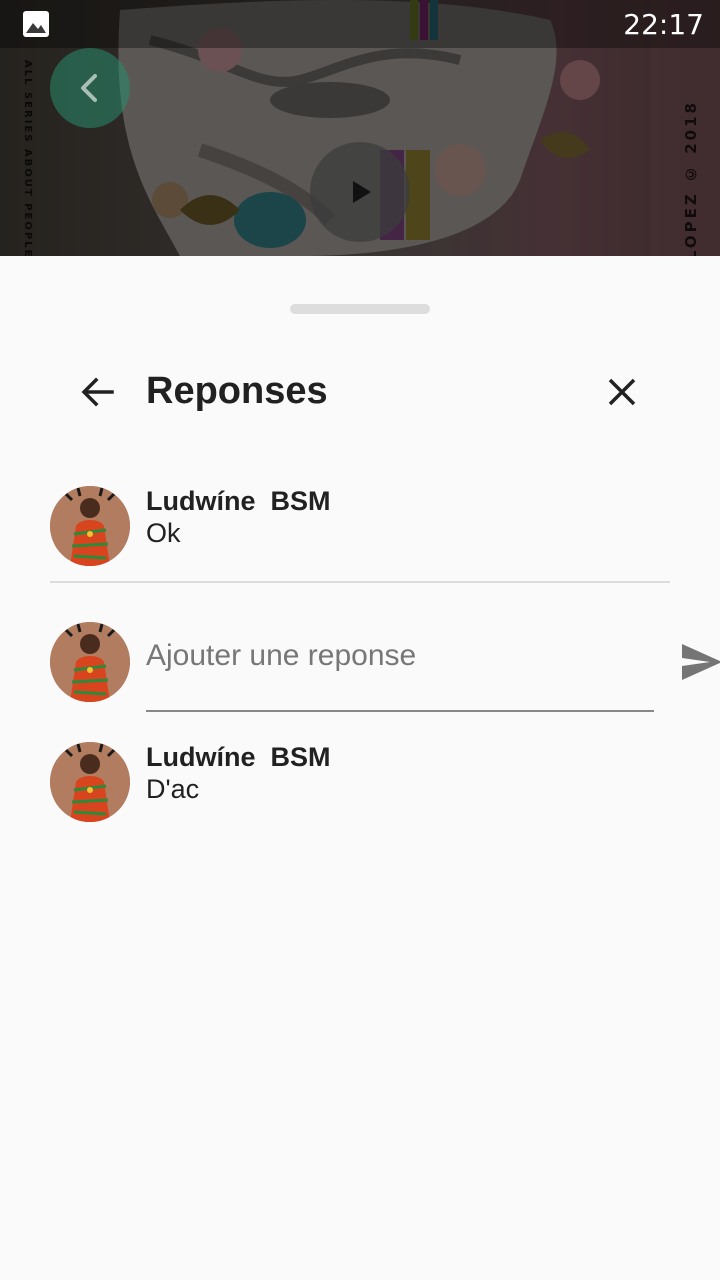 The width and height of the screenshot is (720, 1280). Describe the element at coordinates (360, 783) in the screenshot. I see `reply-item: Ludwíne BSM D'ac` at that location.